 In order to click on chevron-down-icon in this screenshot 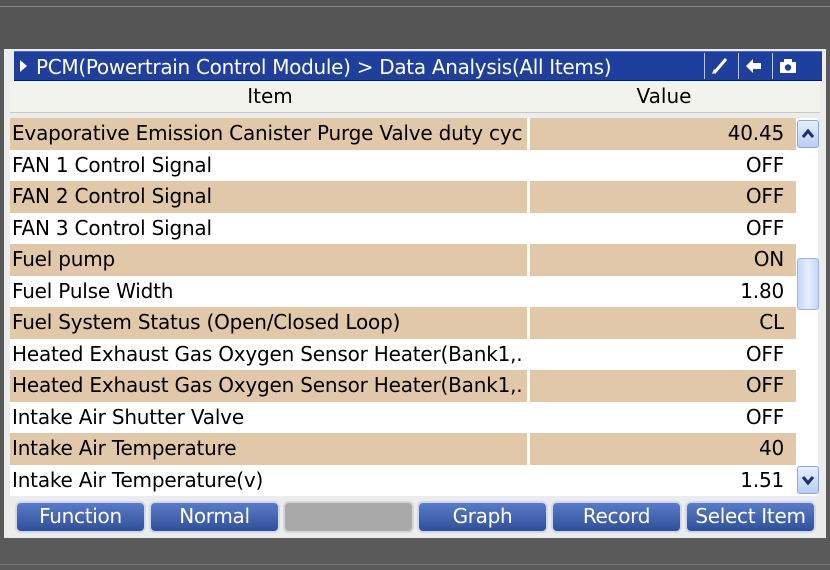, I will do `click(808, 481)`.